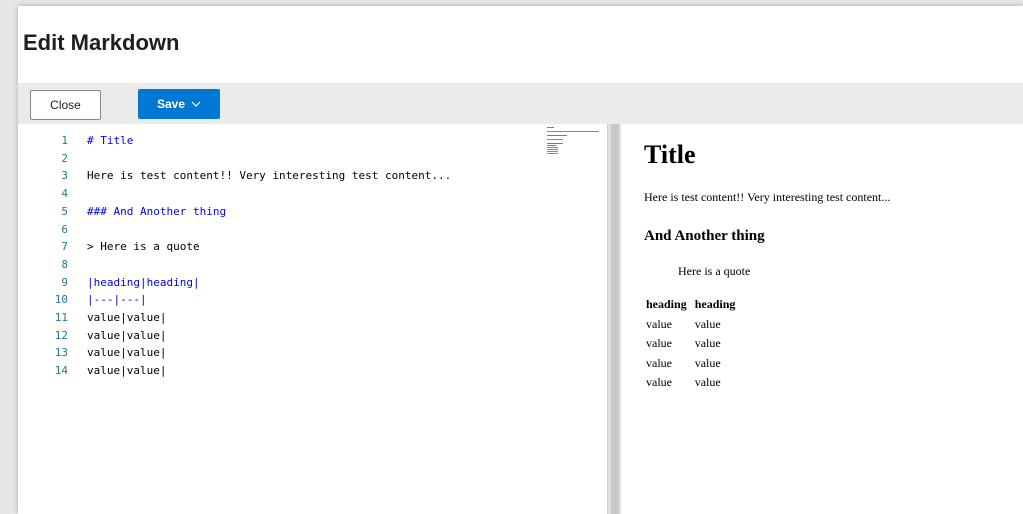 This screenshot has width=1023, height=514. Describe the element at coordinates (64, 176) in the screenshot. I see `line-number: 3` at that location.